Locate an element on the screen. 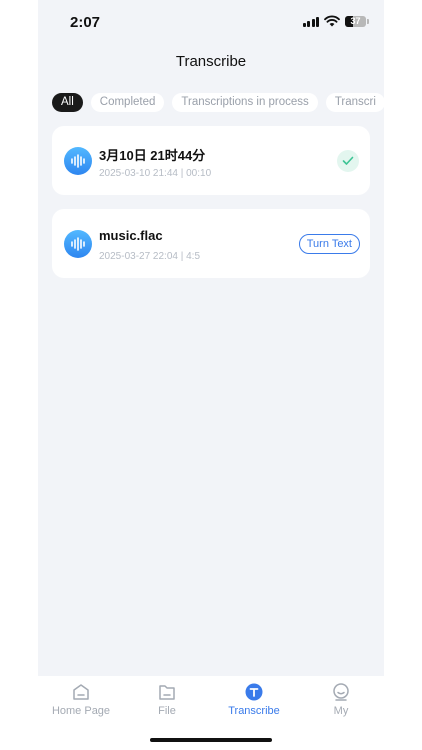  battery-icon: 37 is located at coordinates (357, 21).